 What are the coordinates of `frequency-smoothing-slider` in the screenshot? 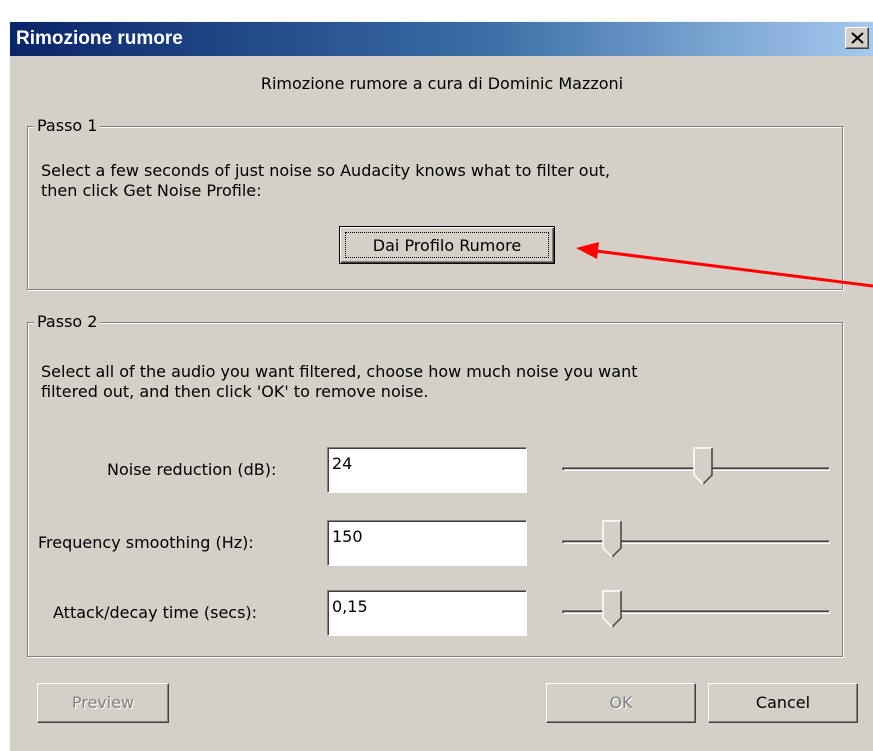 It's located at (696, 543).